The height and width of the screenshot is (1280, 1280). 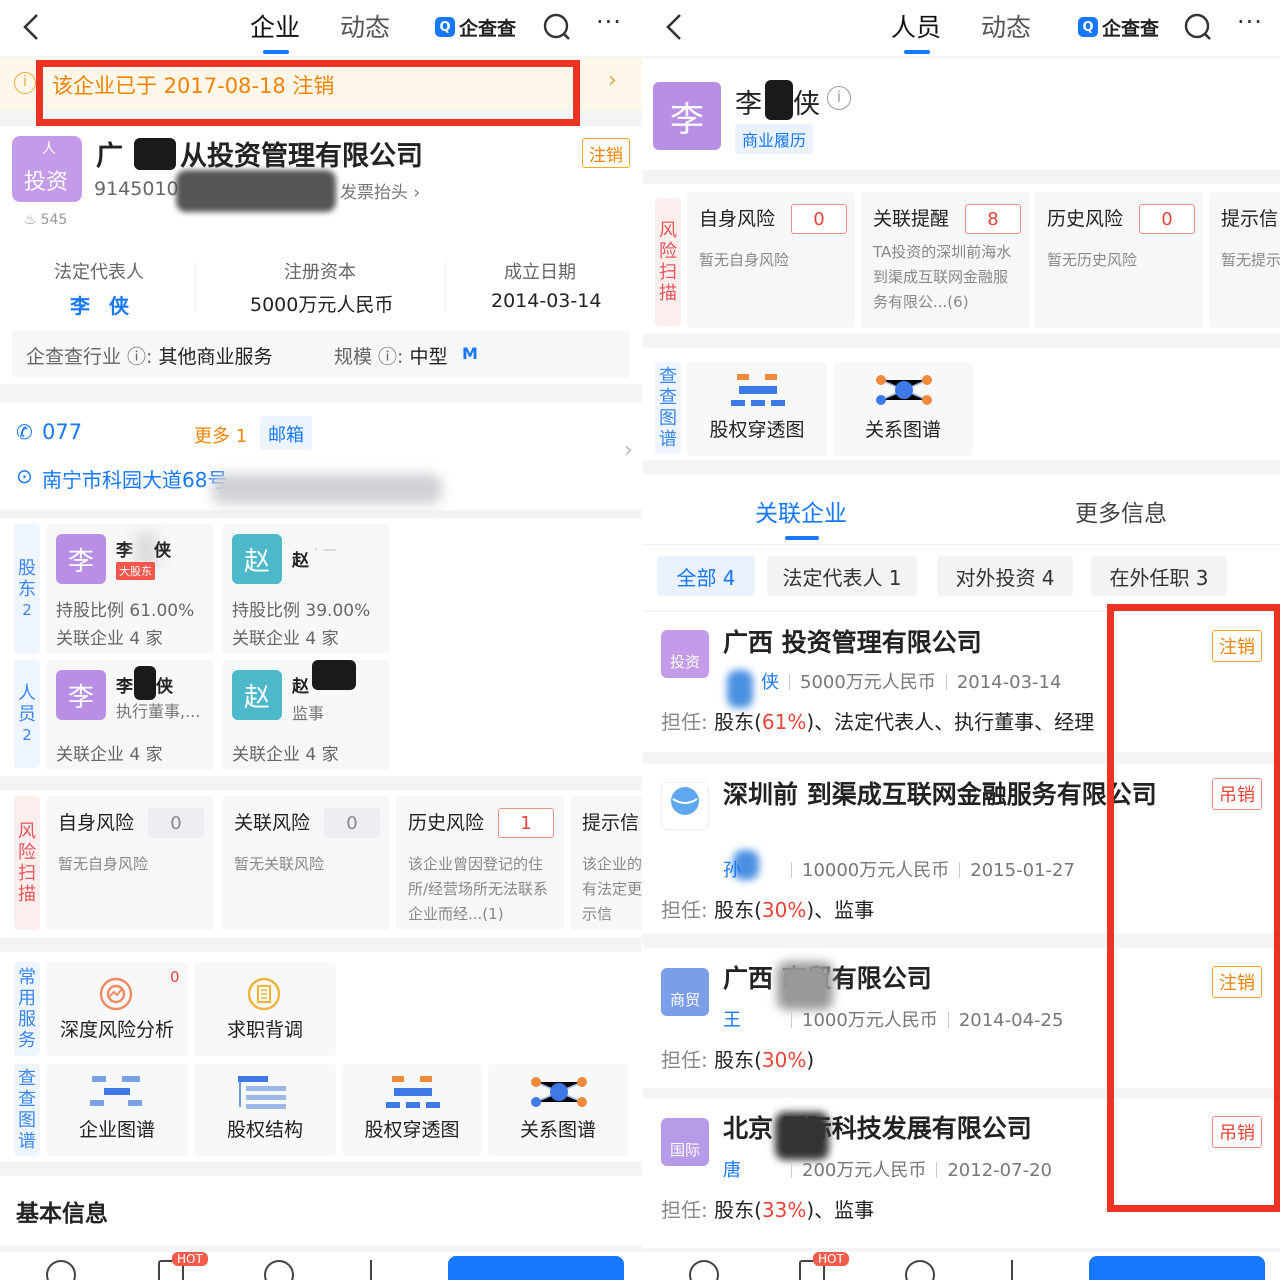 What do you see at coordinates (116, 1030) in the screenshot?
I see `service-label: 深度风险分析` at bounding box center [116, 1030].